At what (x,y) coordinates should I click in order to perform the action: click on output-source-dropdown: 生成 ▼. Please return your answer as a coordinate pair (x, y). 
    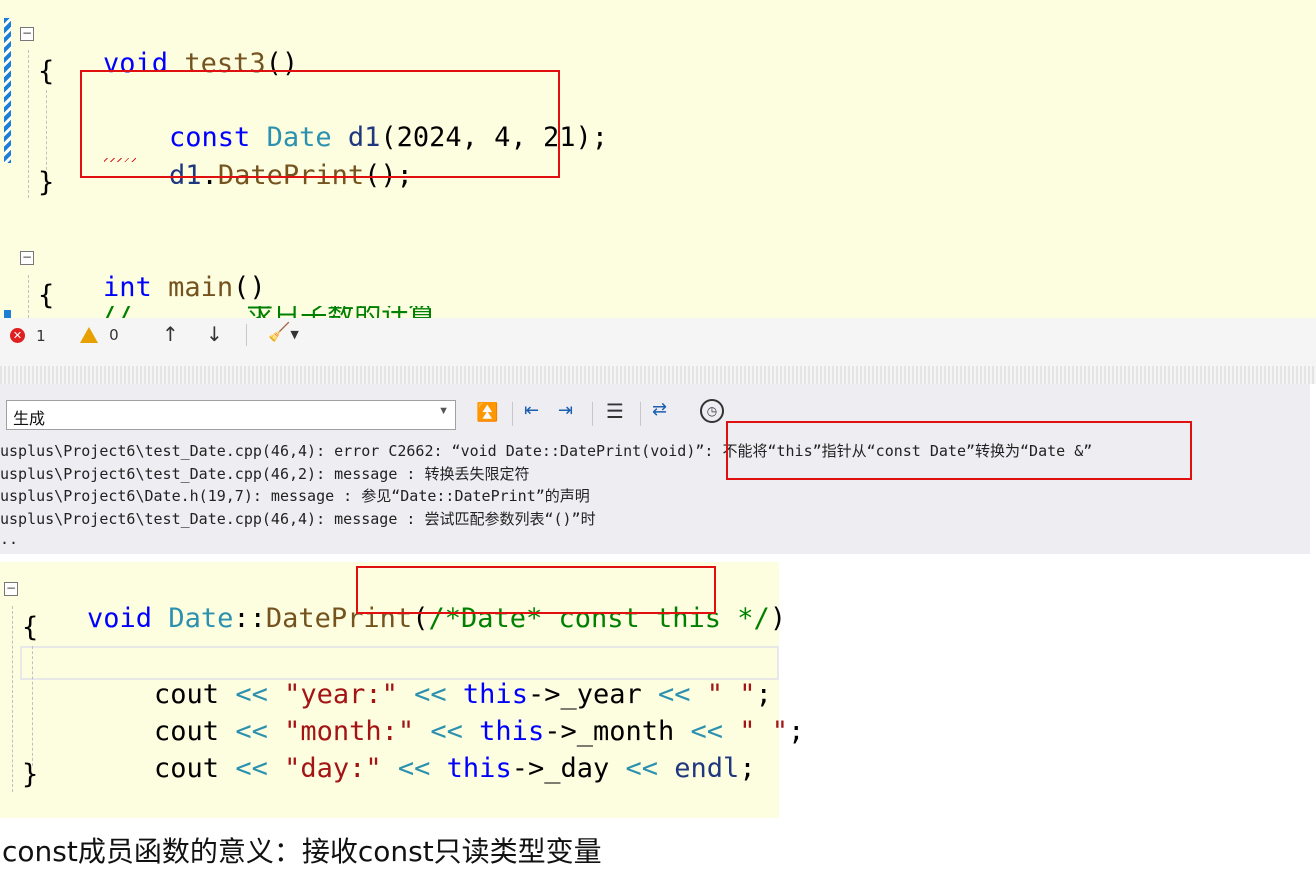
    Looking at the image, I should click on (231, 415).